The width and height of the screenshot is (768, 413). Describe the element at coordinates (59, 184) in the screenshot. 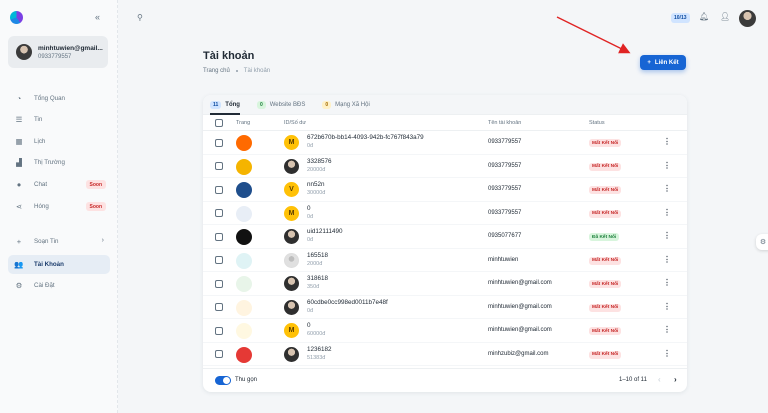

I see `sidebar-item-4: ● Chat Soon` at that location.